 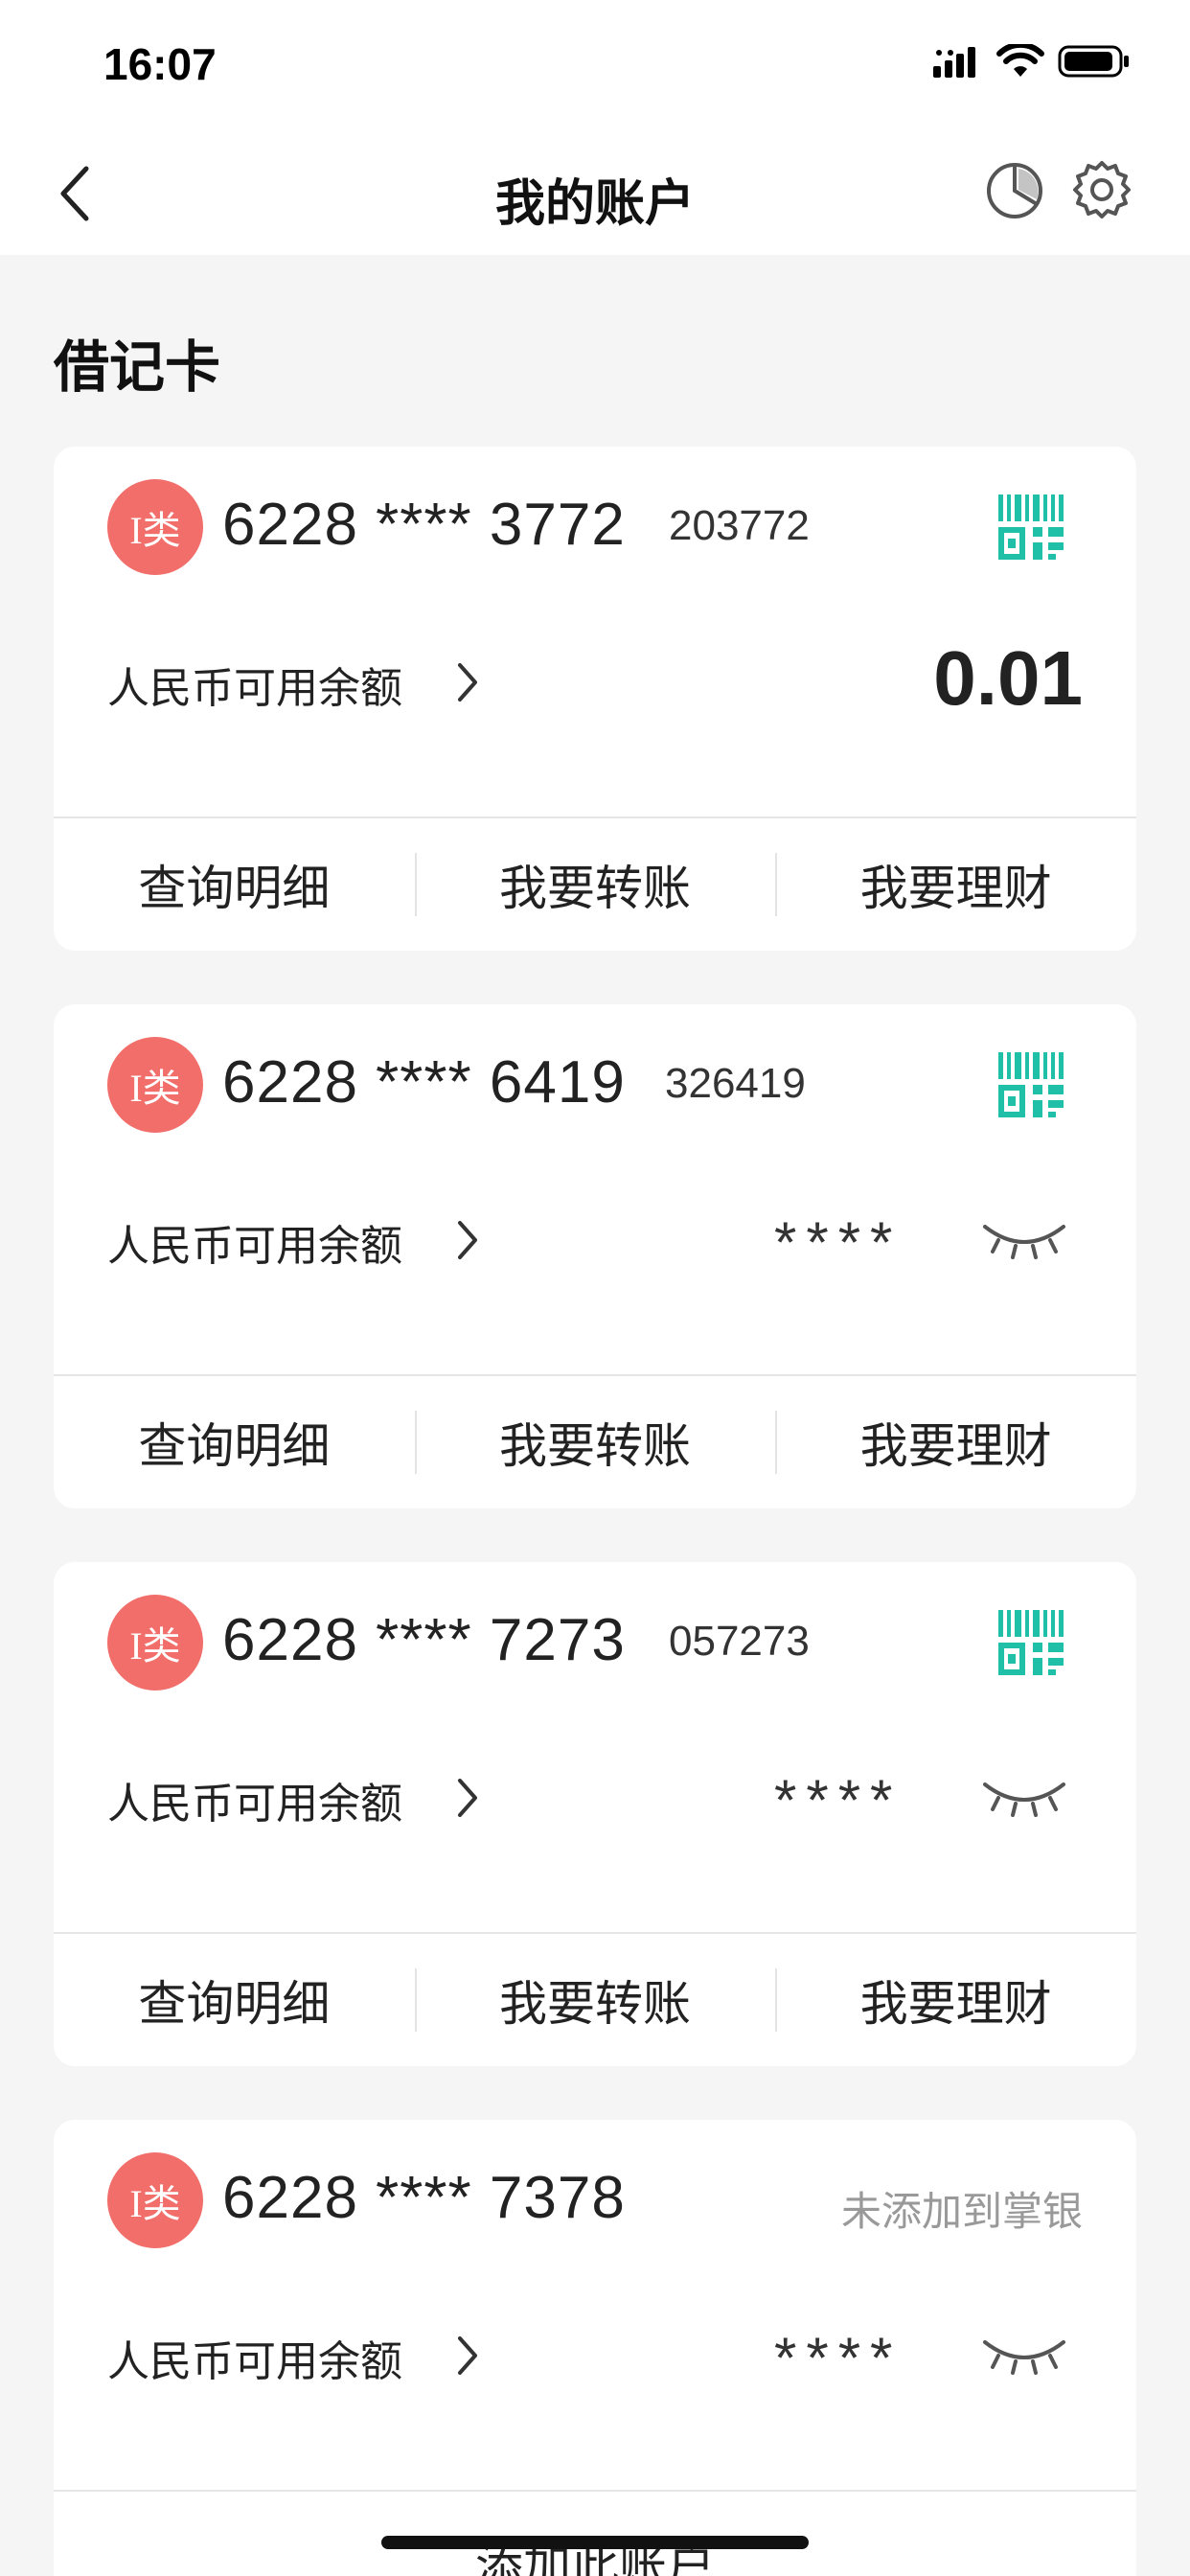 I want to click on status-icons, so click(x=1032, y=62).